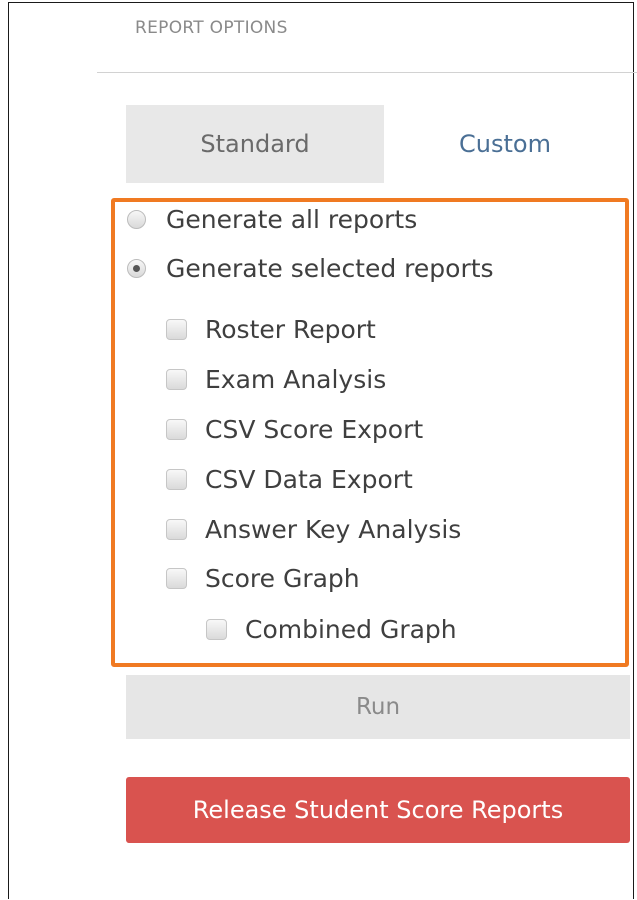  What do you see at coordinates (176, 529) in the screenshot?
I see `answer-key-analysis-checkbox` at bounding box center [176, 529].